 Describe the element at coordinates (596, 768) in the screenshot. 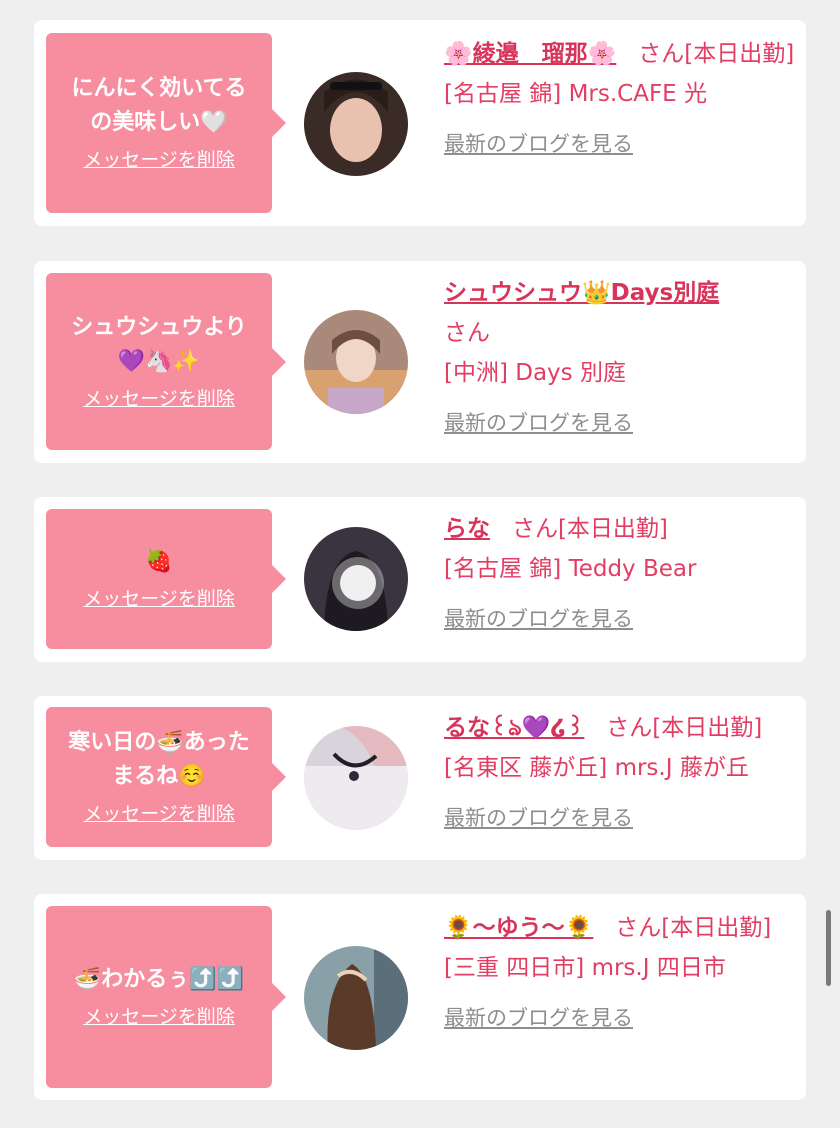

I see `shop-label: [名東区 藤が丘] mrs.J 藤が丘` at that location.